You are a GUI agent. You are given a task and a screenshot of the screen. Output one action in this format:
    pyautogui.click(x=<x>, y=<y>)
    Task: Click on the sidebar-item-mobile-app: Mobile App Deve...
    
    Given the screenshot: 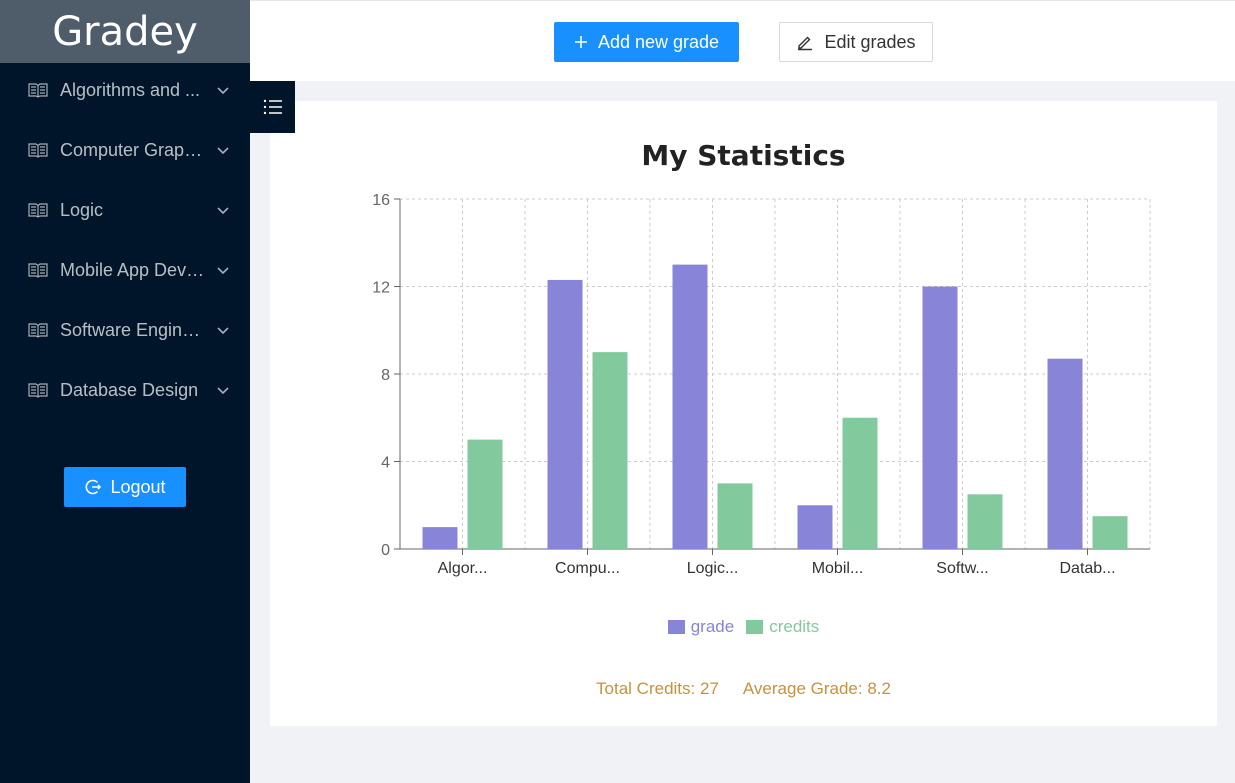 What is the action you would take?
    pyautogui.click(x=125, y=270)
    